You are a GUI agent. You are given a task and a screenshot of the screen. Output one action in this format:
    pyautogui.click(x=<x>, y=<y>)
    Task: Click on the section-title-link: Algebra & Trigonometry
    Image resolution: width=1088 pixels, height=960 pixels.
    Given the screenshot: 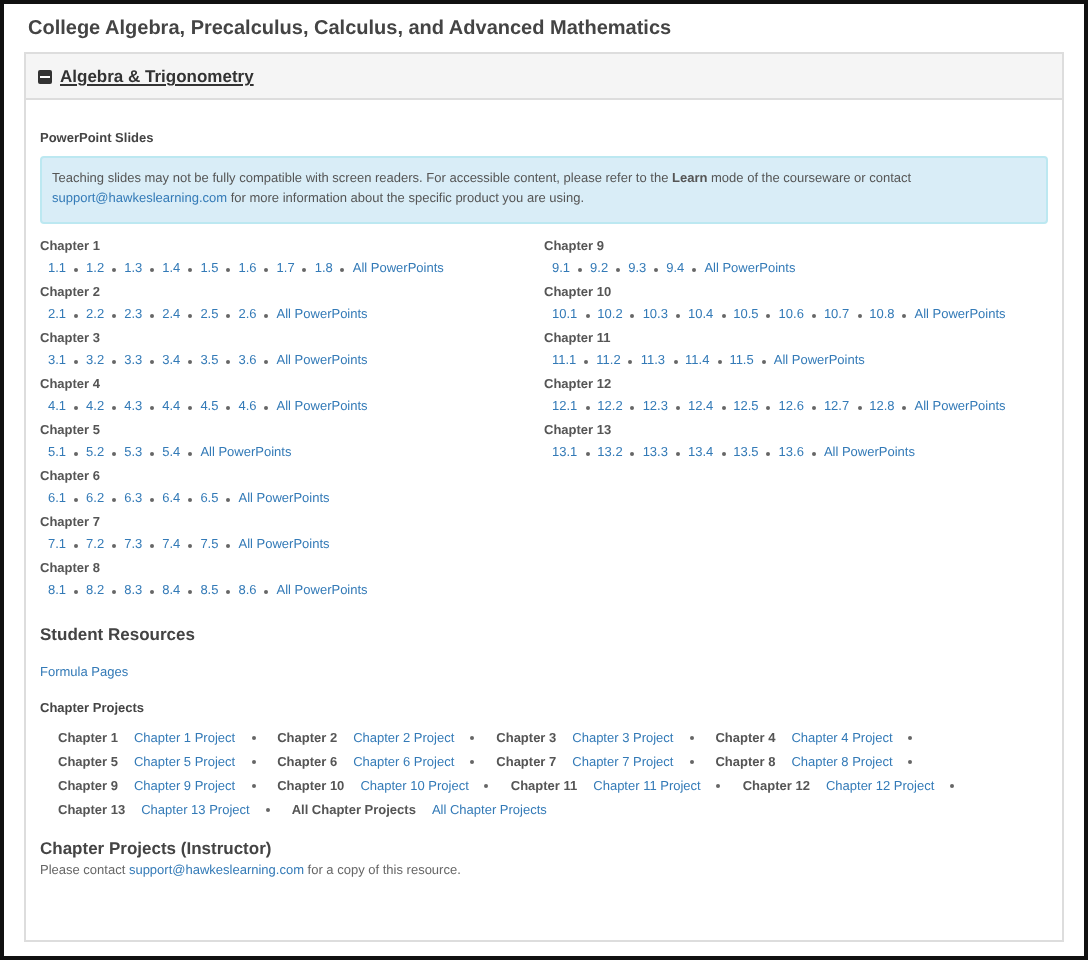 What is the action you would take?
    pyautogui.click(x=157, y=76)
    